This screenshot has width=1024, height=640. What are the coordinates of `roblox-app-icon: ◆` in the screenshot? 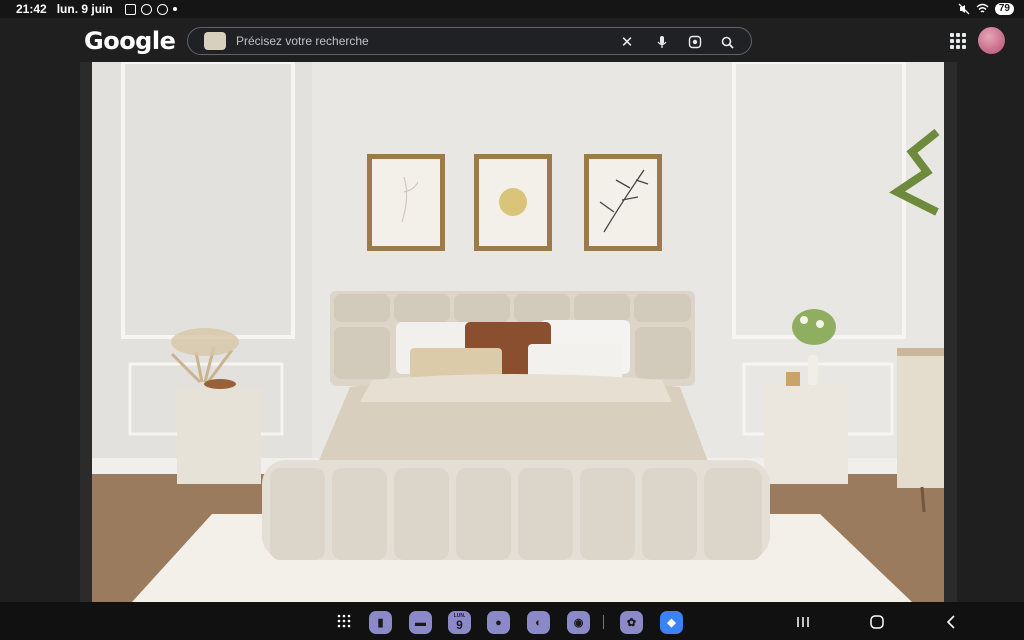 It's located at (671, 622).